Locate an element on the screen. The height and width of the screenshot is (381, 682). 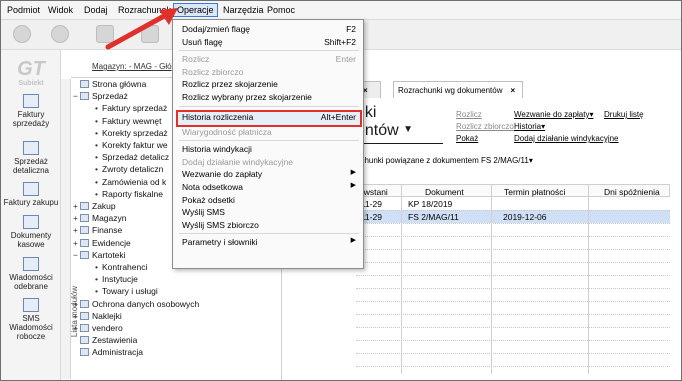
tree-item: • Faktury sprzedaż is located at coordinates (131, 108).